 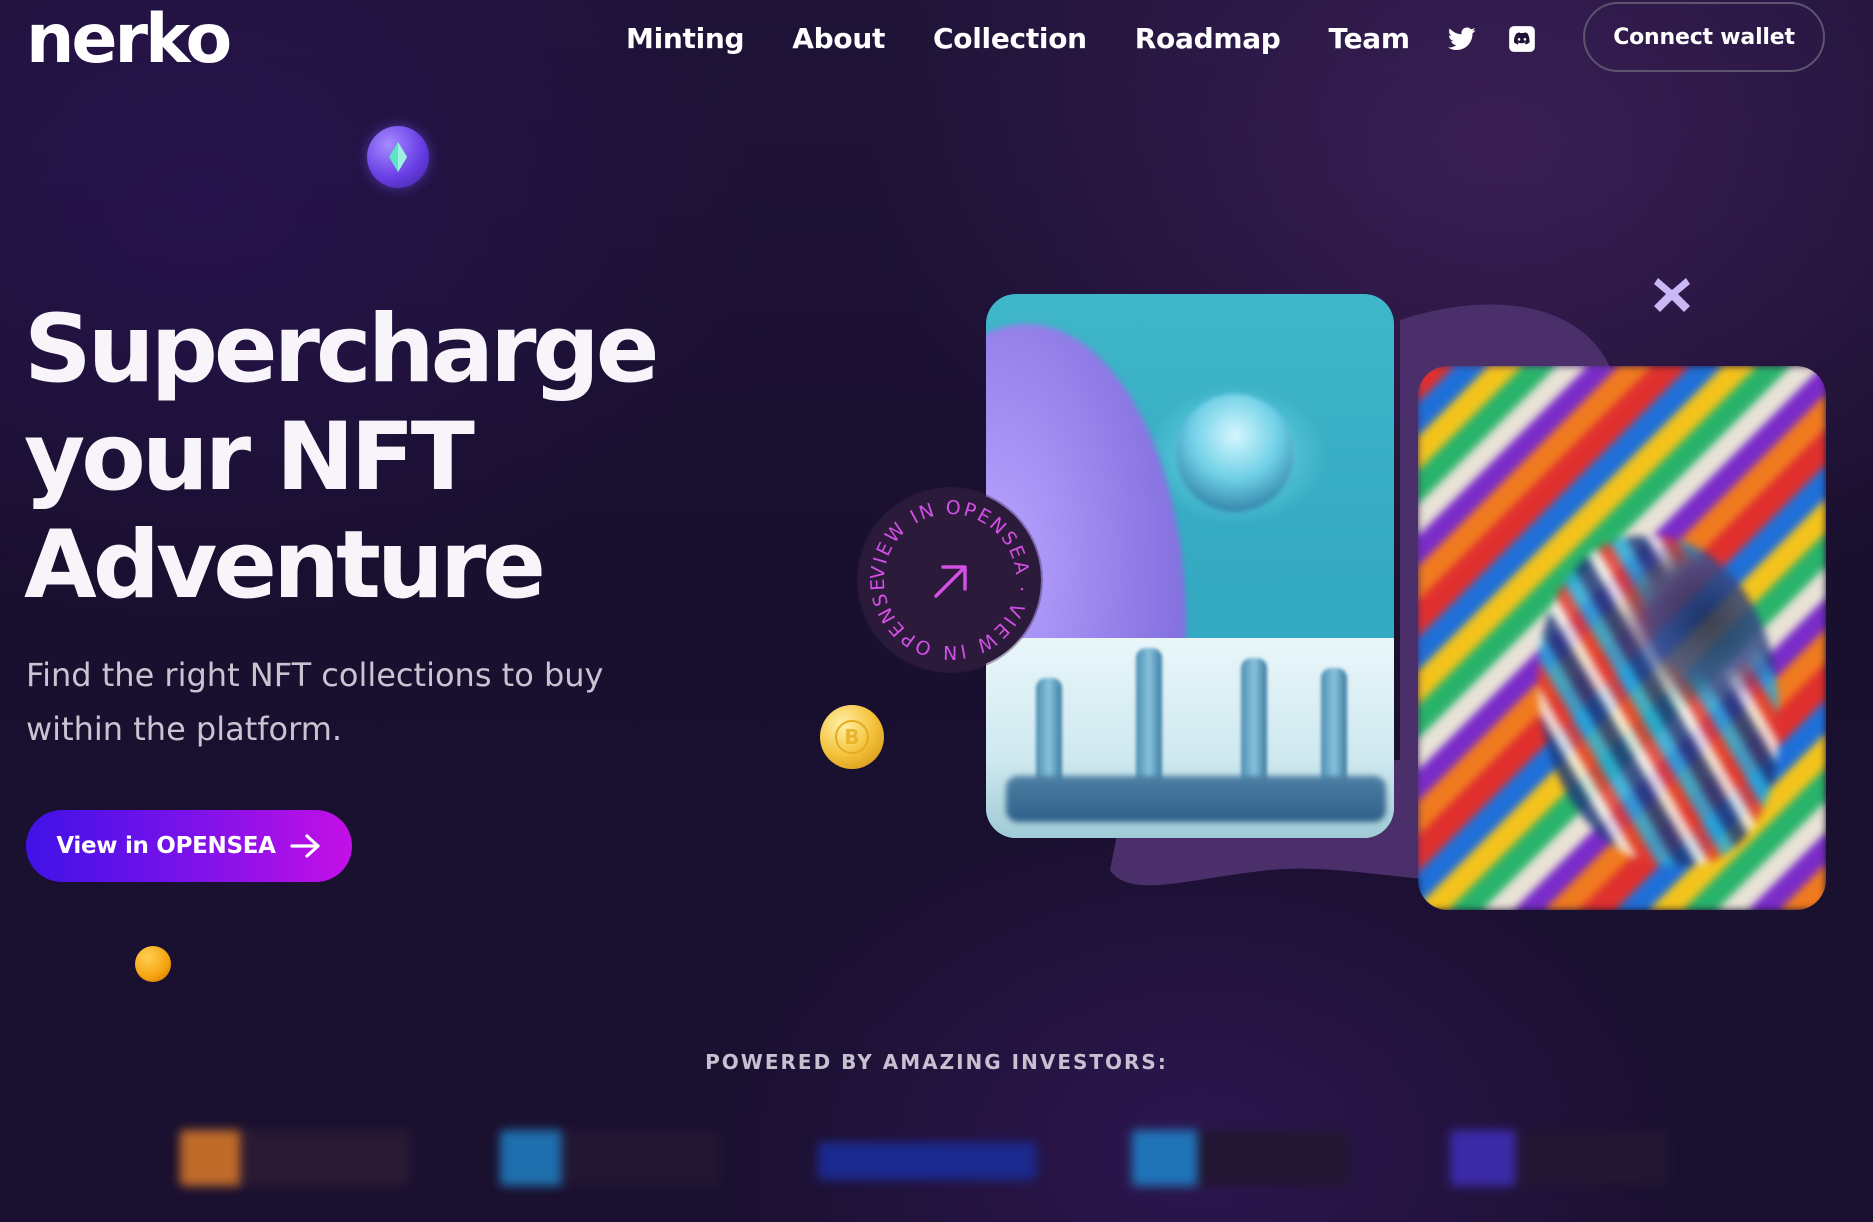 I want to click on arrow-right-icon, so click(x=305, y=846).